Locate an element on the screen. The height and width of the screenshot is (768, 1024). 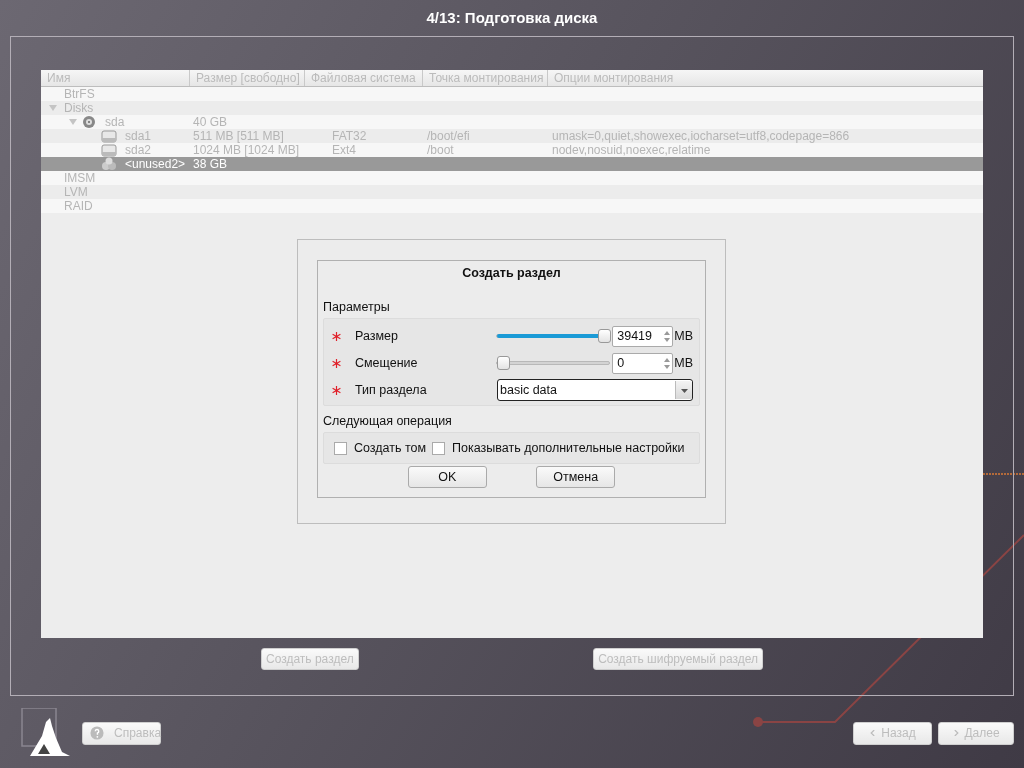
tree-row: BtrFS is located at coordinates (512, 94).